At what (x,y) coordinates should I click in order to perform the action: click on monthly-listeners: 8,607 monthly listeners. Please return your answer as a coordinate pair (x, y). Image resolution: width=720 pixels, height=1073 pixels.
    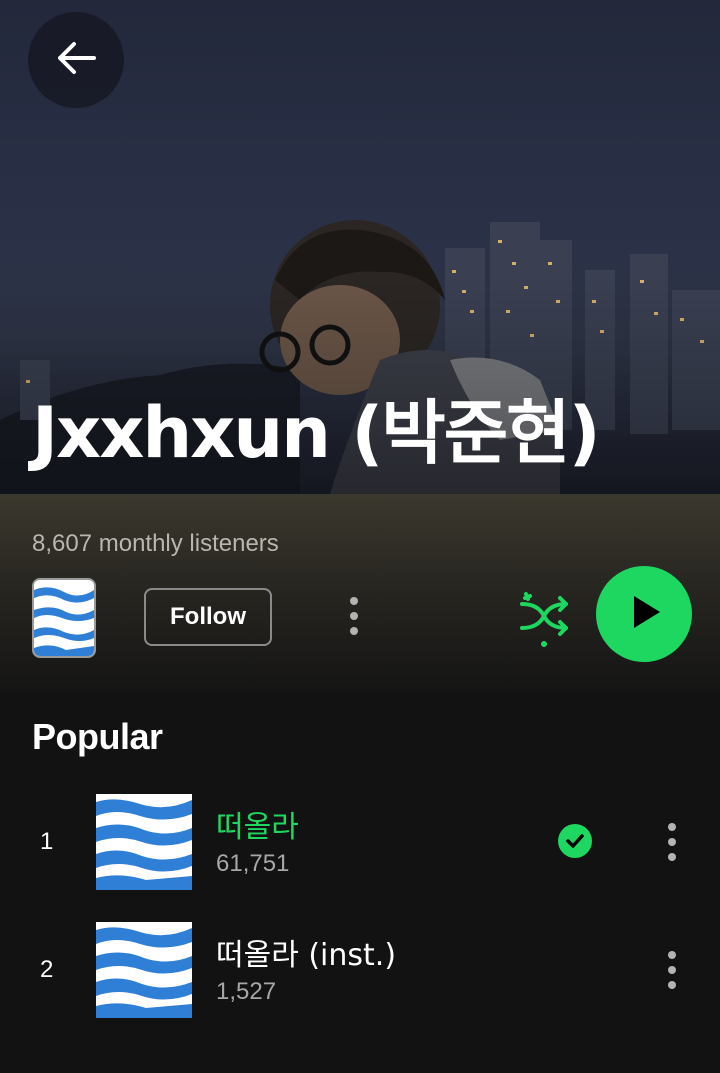
    Looking at the image, I should click on (155, 543).